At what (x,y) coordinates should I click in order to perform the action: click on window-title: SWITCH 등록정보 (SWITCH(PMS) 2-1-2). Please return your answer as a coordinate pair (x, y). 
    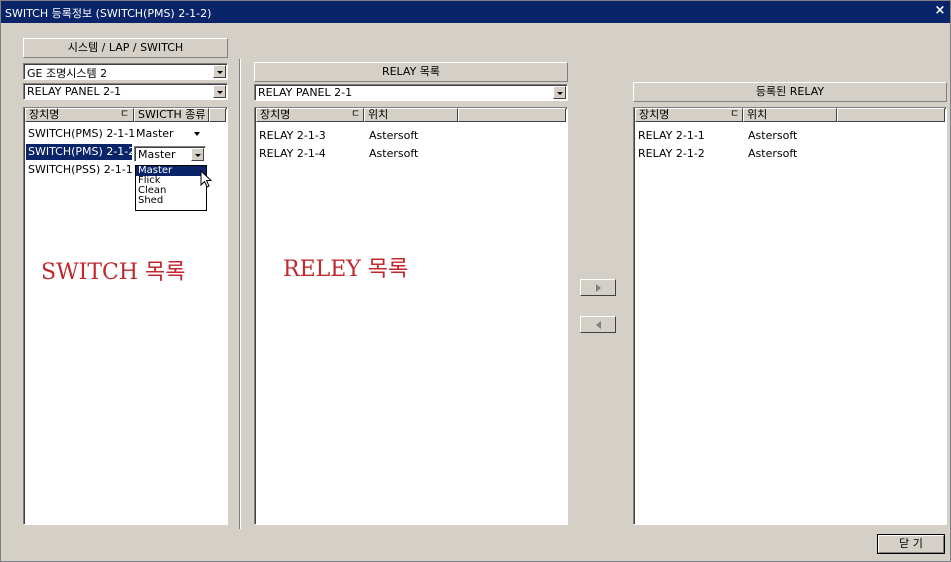
    Looking at the image, I should click on (108, 13).